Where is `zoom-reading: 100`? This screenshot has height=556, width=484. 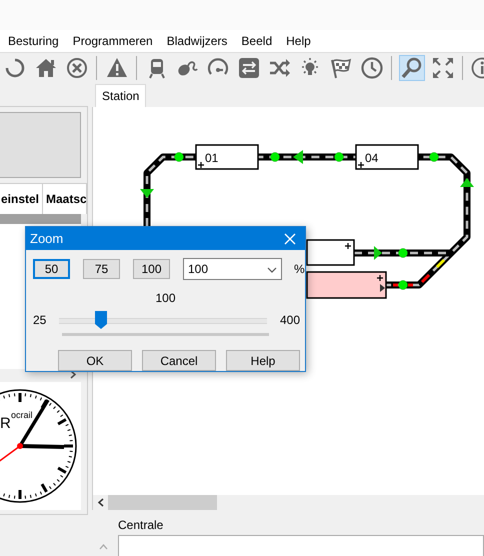
zoom-reading: 100 is located at coordinates (165, 298).